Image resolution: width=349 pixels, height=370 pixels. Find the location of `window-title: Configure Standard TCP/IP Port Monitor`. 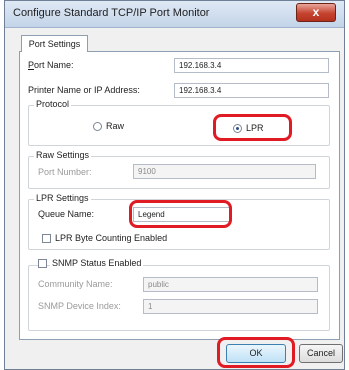

window-title: Configure Standard TCP/IP Port Monitor is located at coordinates (111, 13).